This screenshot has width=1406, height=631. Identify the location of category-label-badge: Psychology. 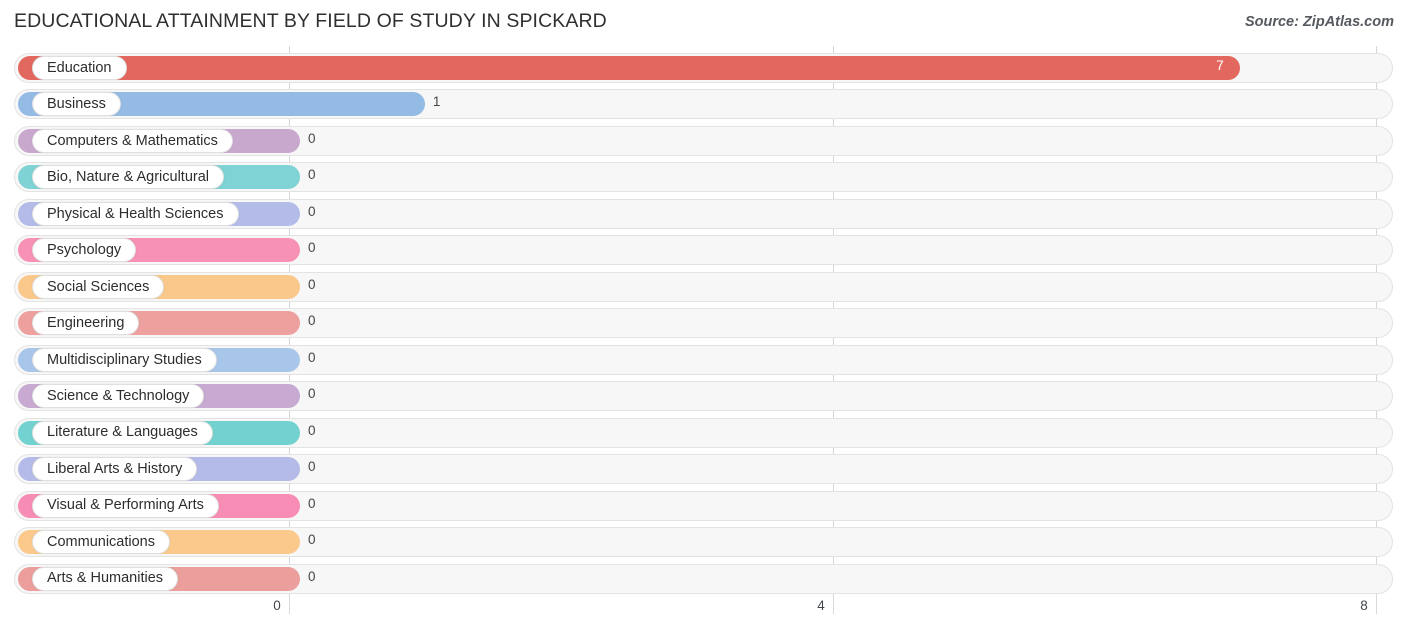
(84, 250).